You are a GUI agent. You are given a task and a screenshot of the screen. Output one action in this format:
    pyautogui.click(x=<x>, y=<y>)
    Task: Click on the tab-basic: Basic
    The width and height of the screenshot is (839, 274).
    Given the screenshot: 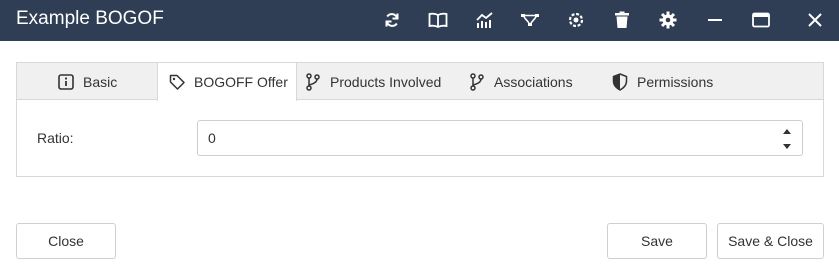 What is the action you would take?
    pyautogui.click(x=87, y=81)
    